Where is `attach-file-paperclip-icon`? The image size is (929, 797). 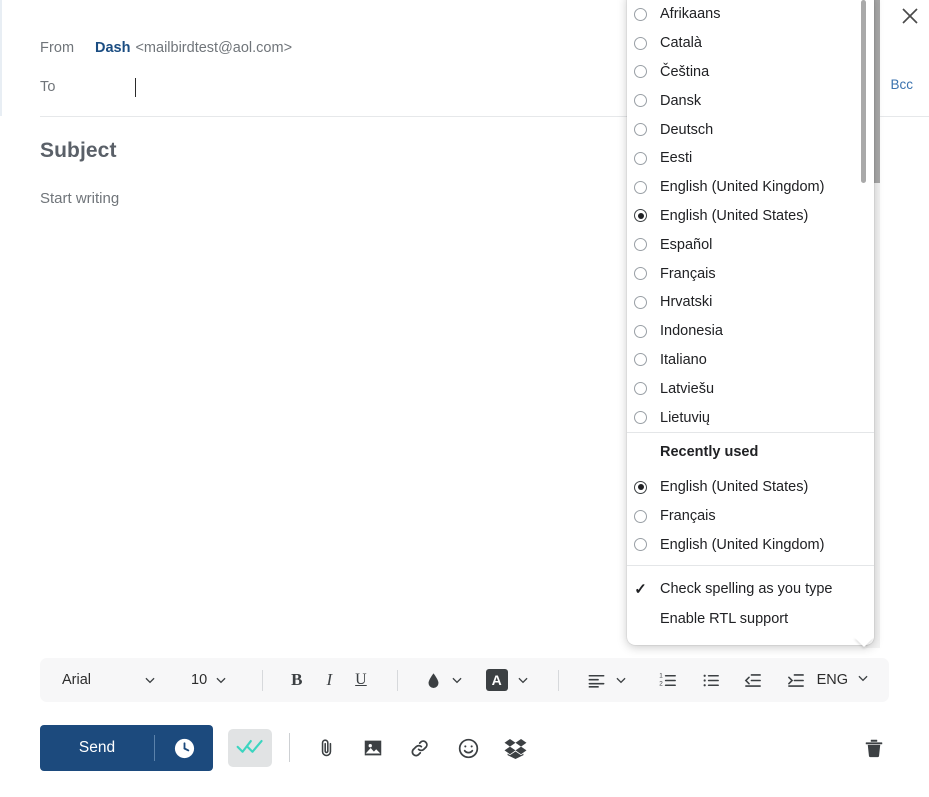 attach-file-paperclip-icon is located at coordinates (326, 748).